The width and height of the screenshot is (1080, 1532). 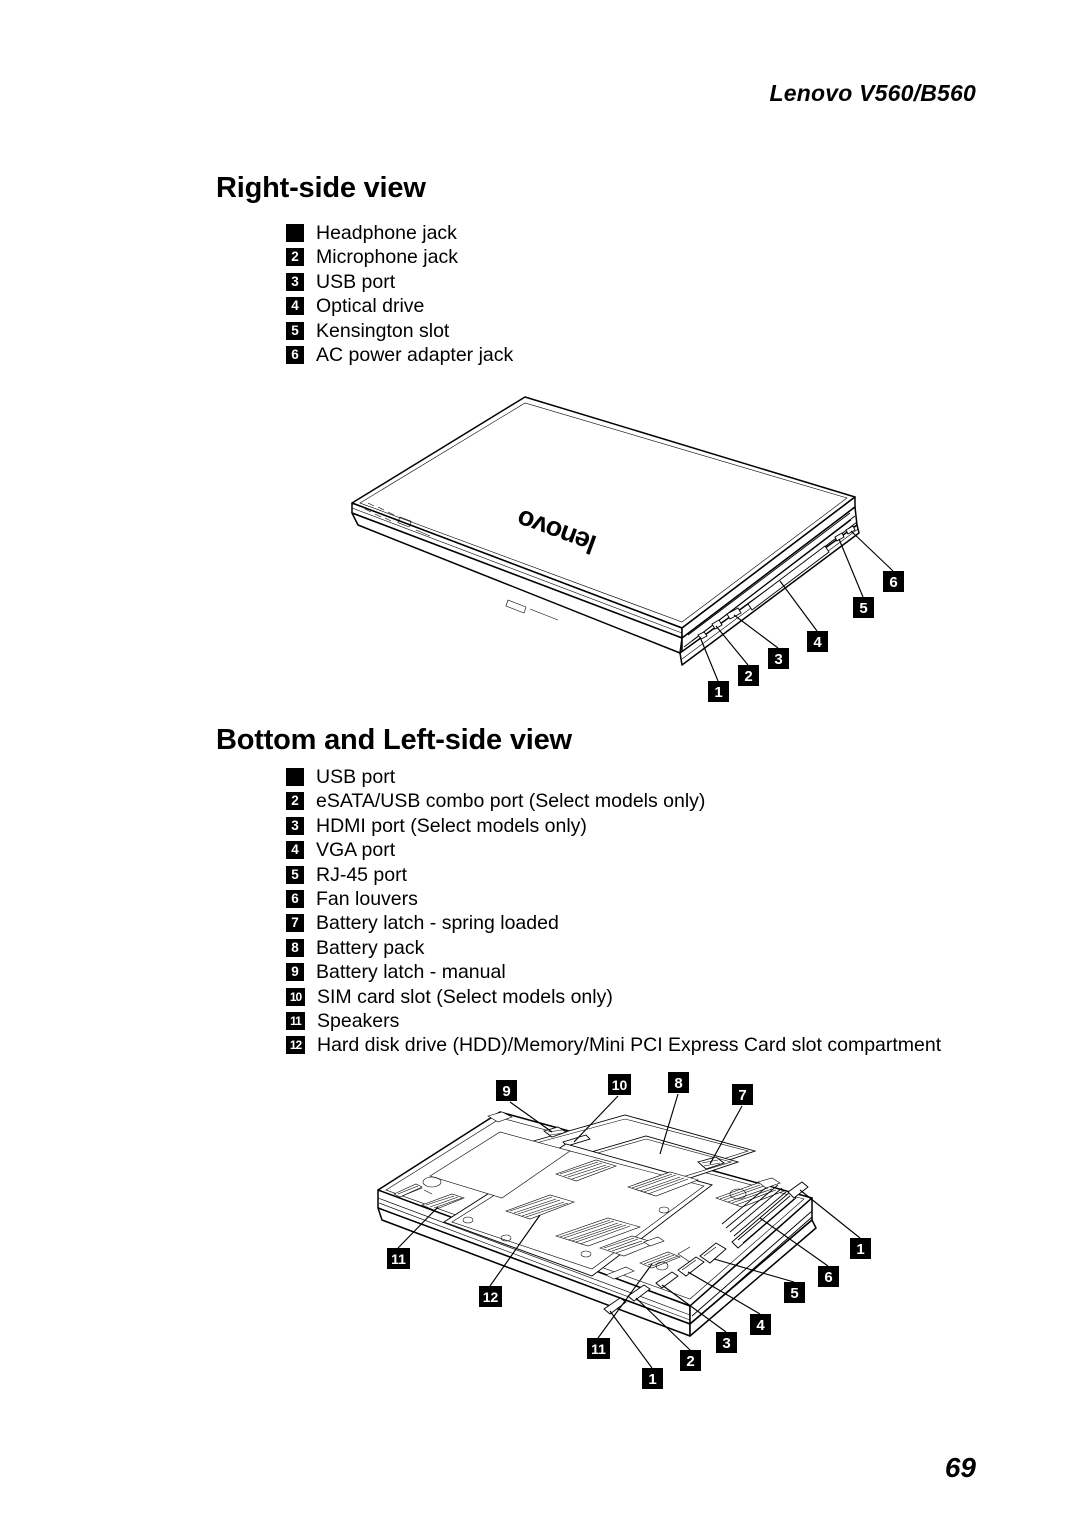 What do you see at coordinates (321, 188) in the screenshot?
I see `section-heading-right-side-view: Right-side view` at bounding box center [321, 188].